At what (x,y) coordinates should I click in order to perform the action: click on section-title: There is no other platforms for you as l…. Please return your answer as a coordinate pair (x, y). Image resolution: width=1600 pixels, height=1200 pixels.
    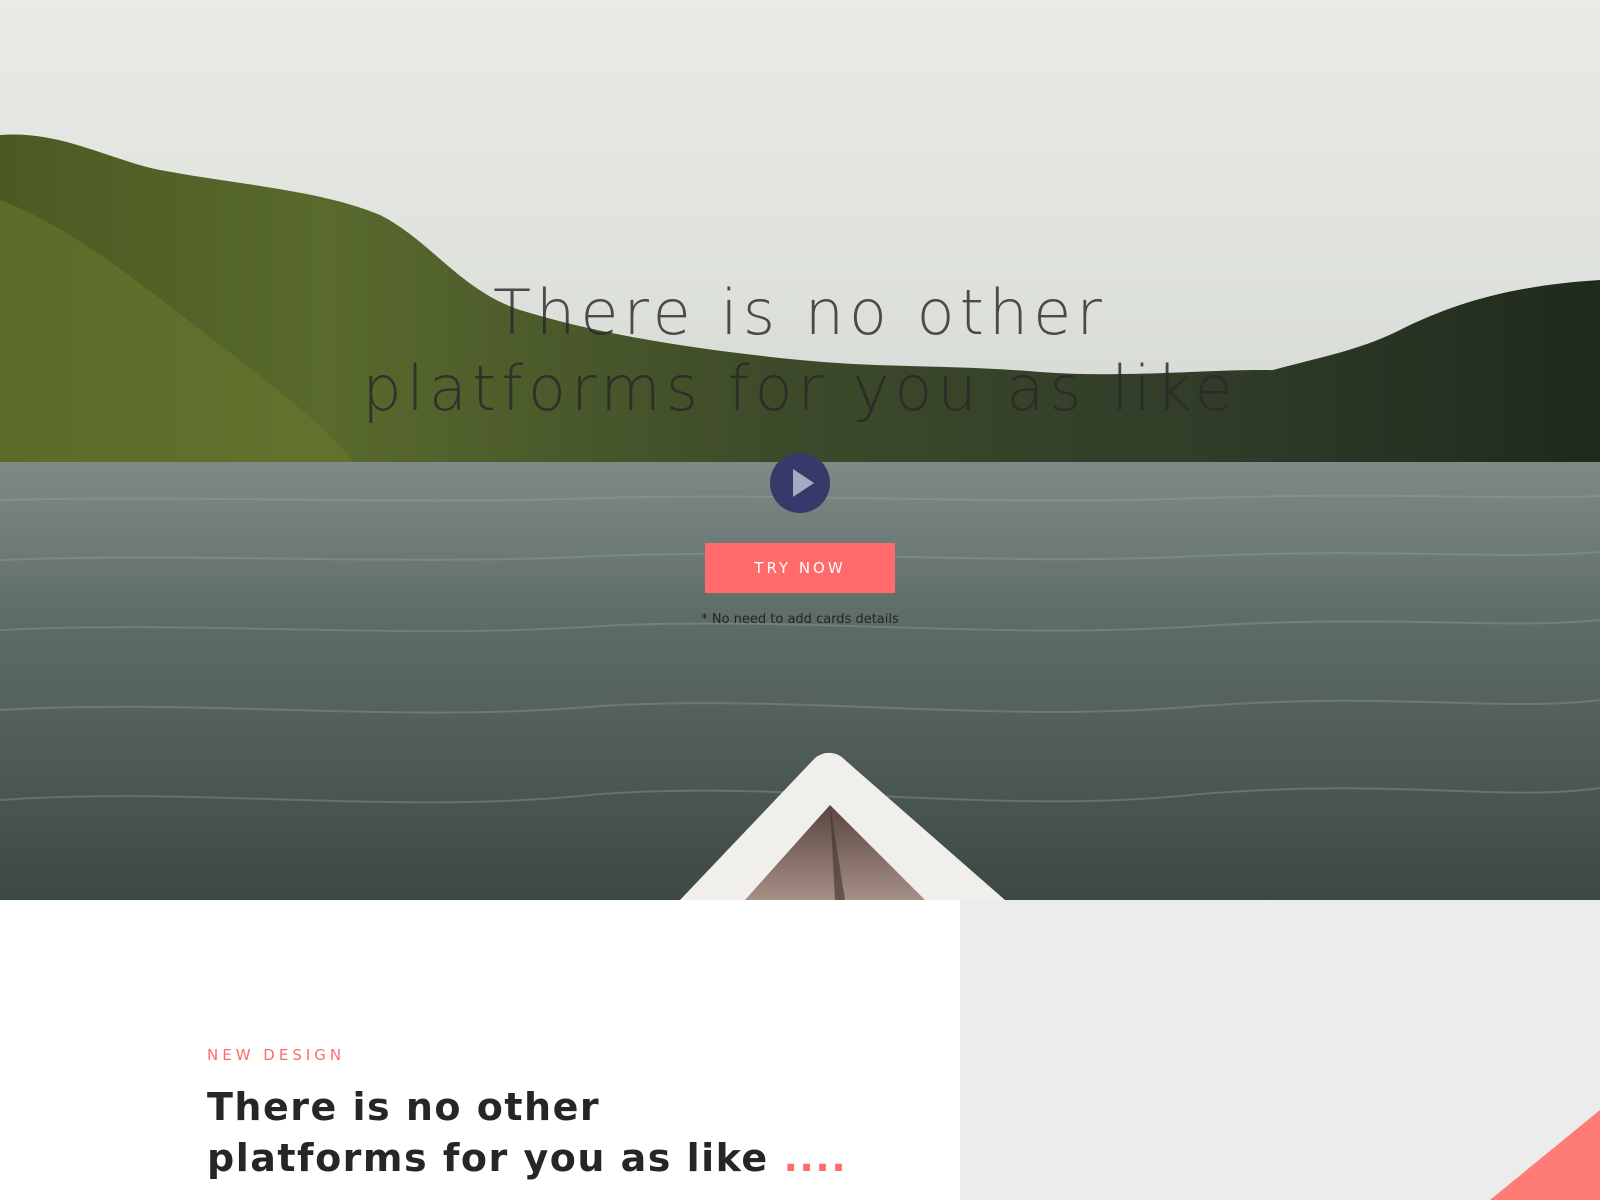
    Looking at the image, I should click on (557, 1133).